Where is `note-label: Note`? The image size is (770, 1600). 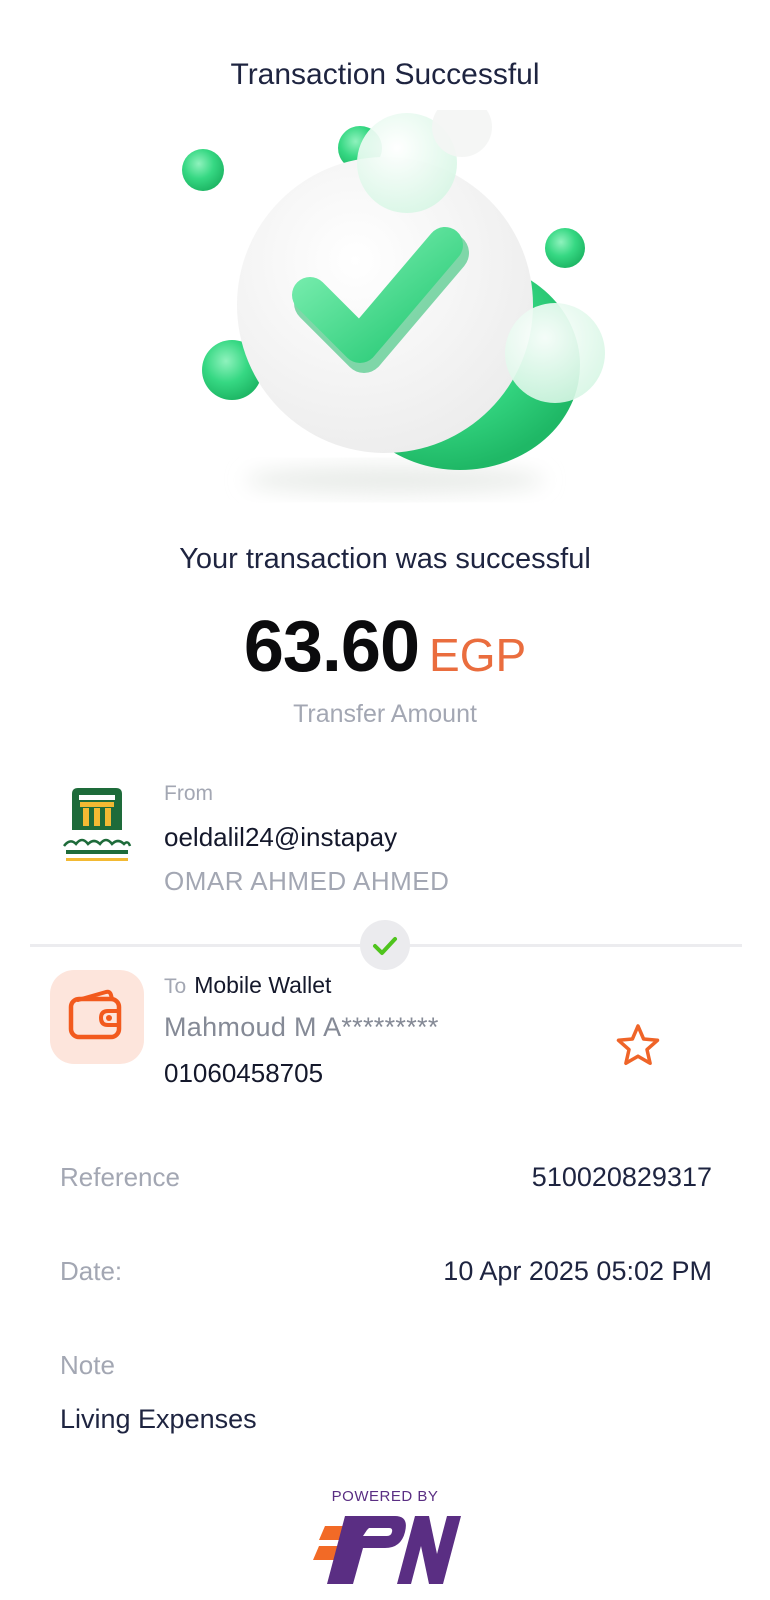 note-label: Note is located at coordinates (87, 1365).